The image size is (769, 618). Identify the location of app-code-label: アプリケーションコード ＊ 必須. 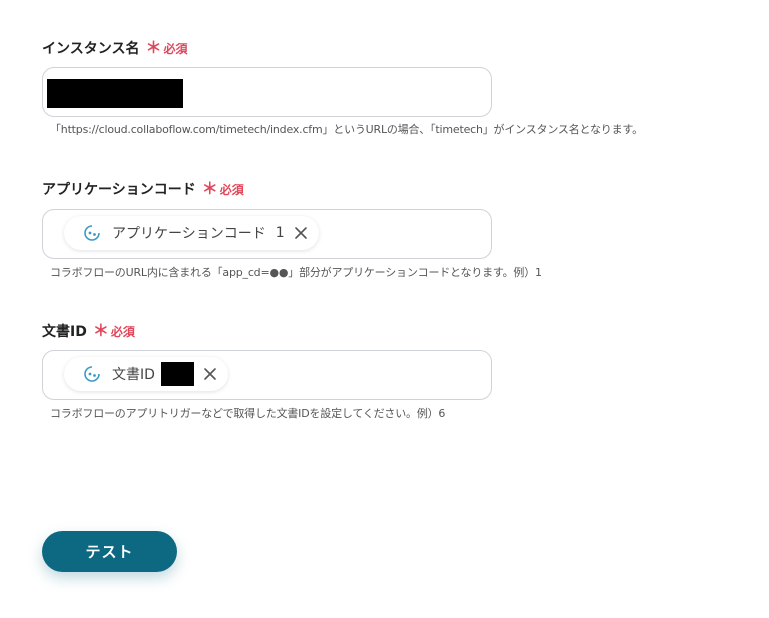
(143, 189).